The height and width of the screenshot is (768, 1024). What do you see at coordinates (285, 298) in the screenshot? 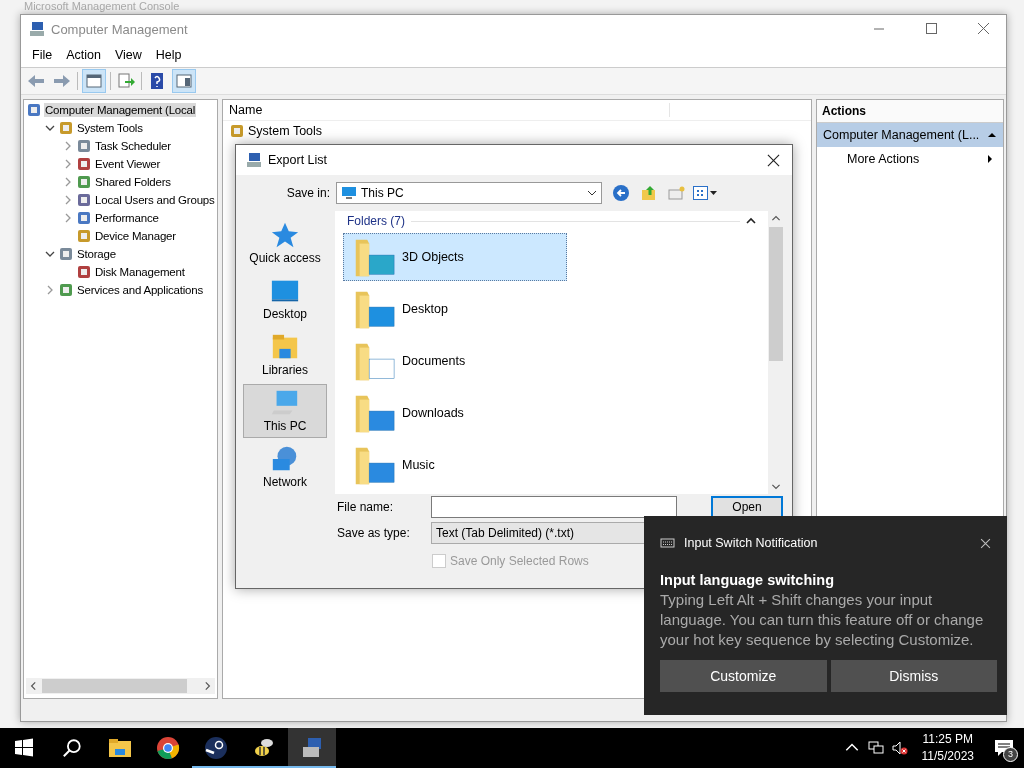
I see `place-item: Desktop` at bounding box center [285, 298].